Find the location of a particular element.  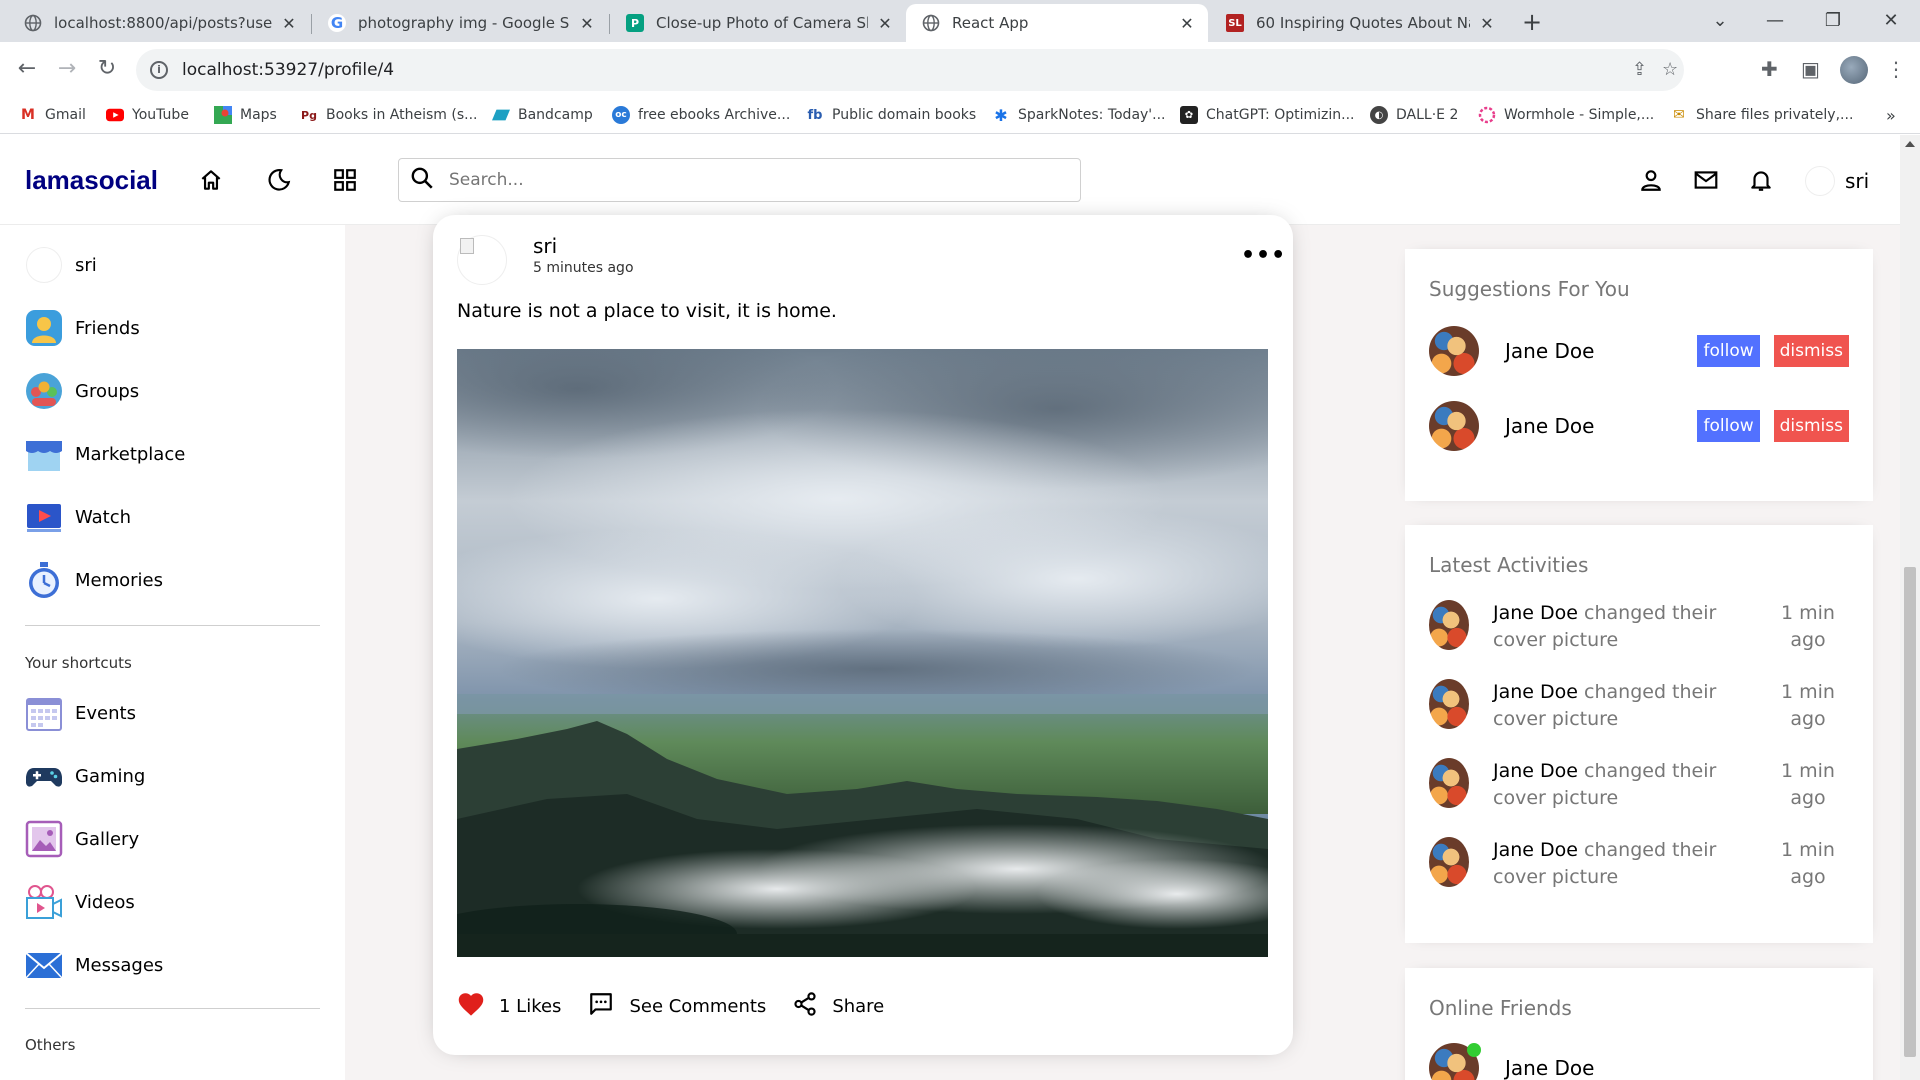

search-input is located at coordinates (749, 180).